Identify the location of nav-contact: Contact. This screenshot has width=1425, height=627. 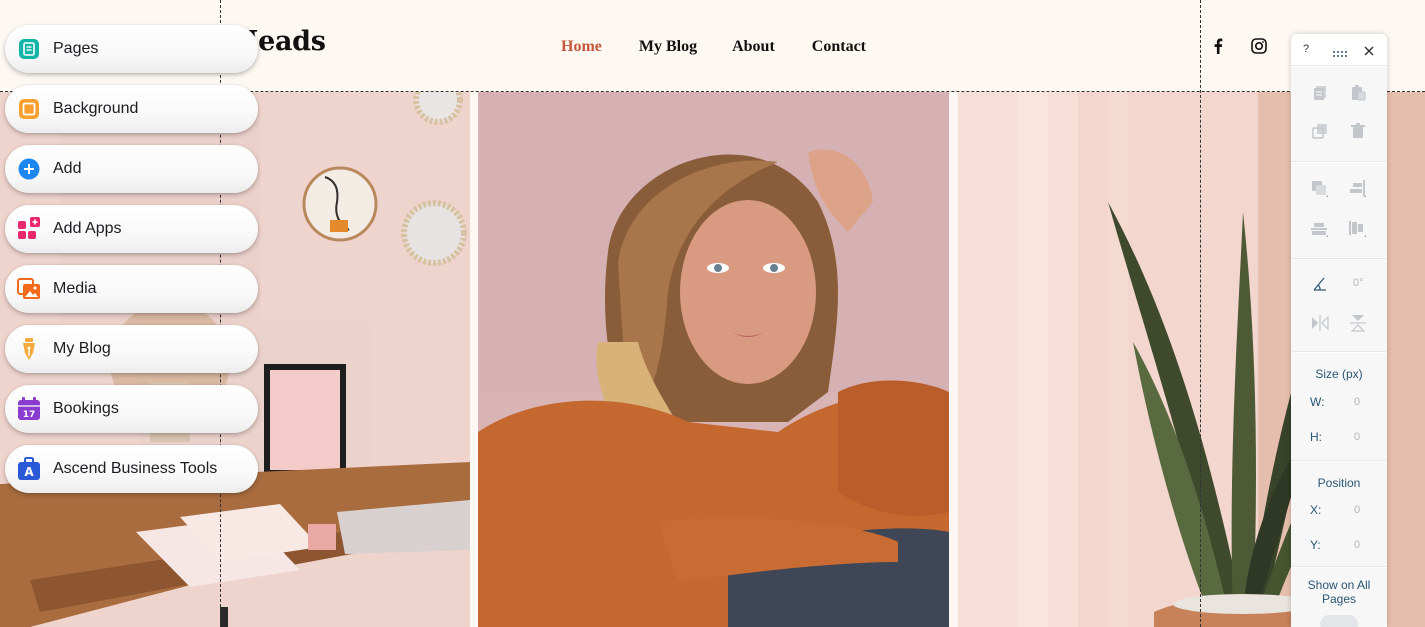
(839, 47).